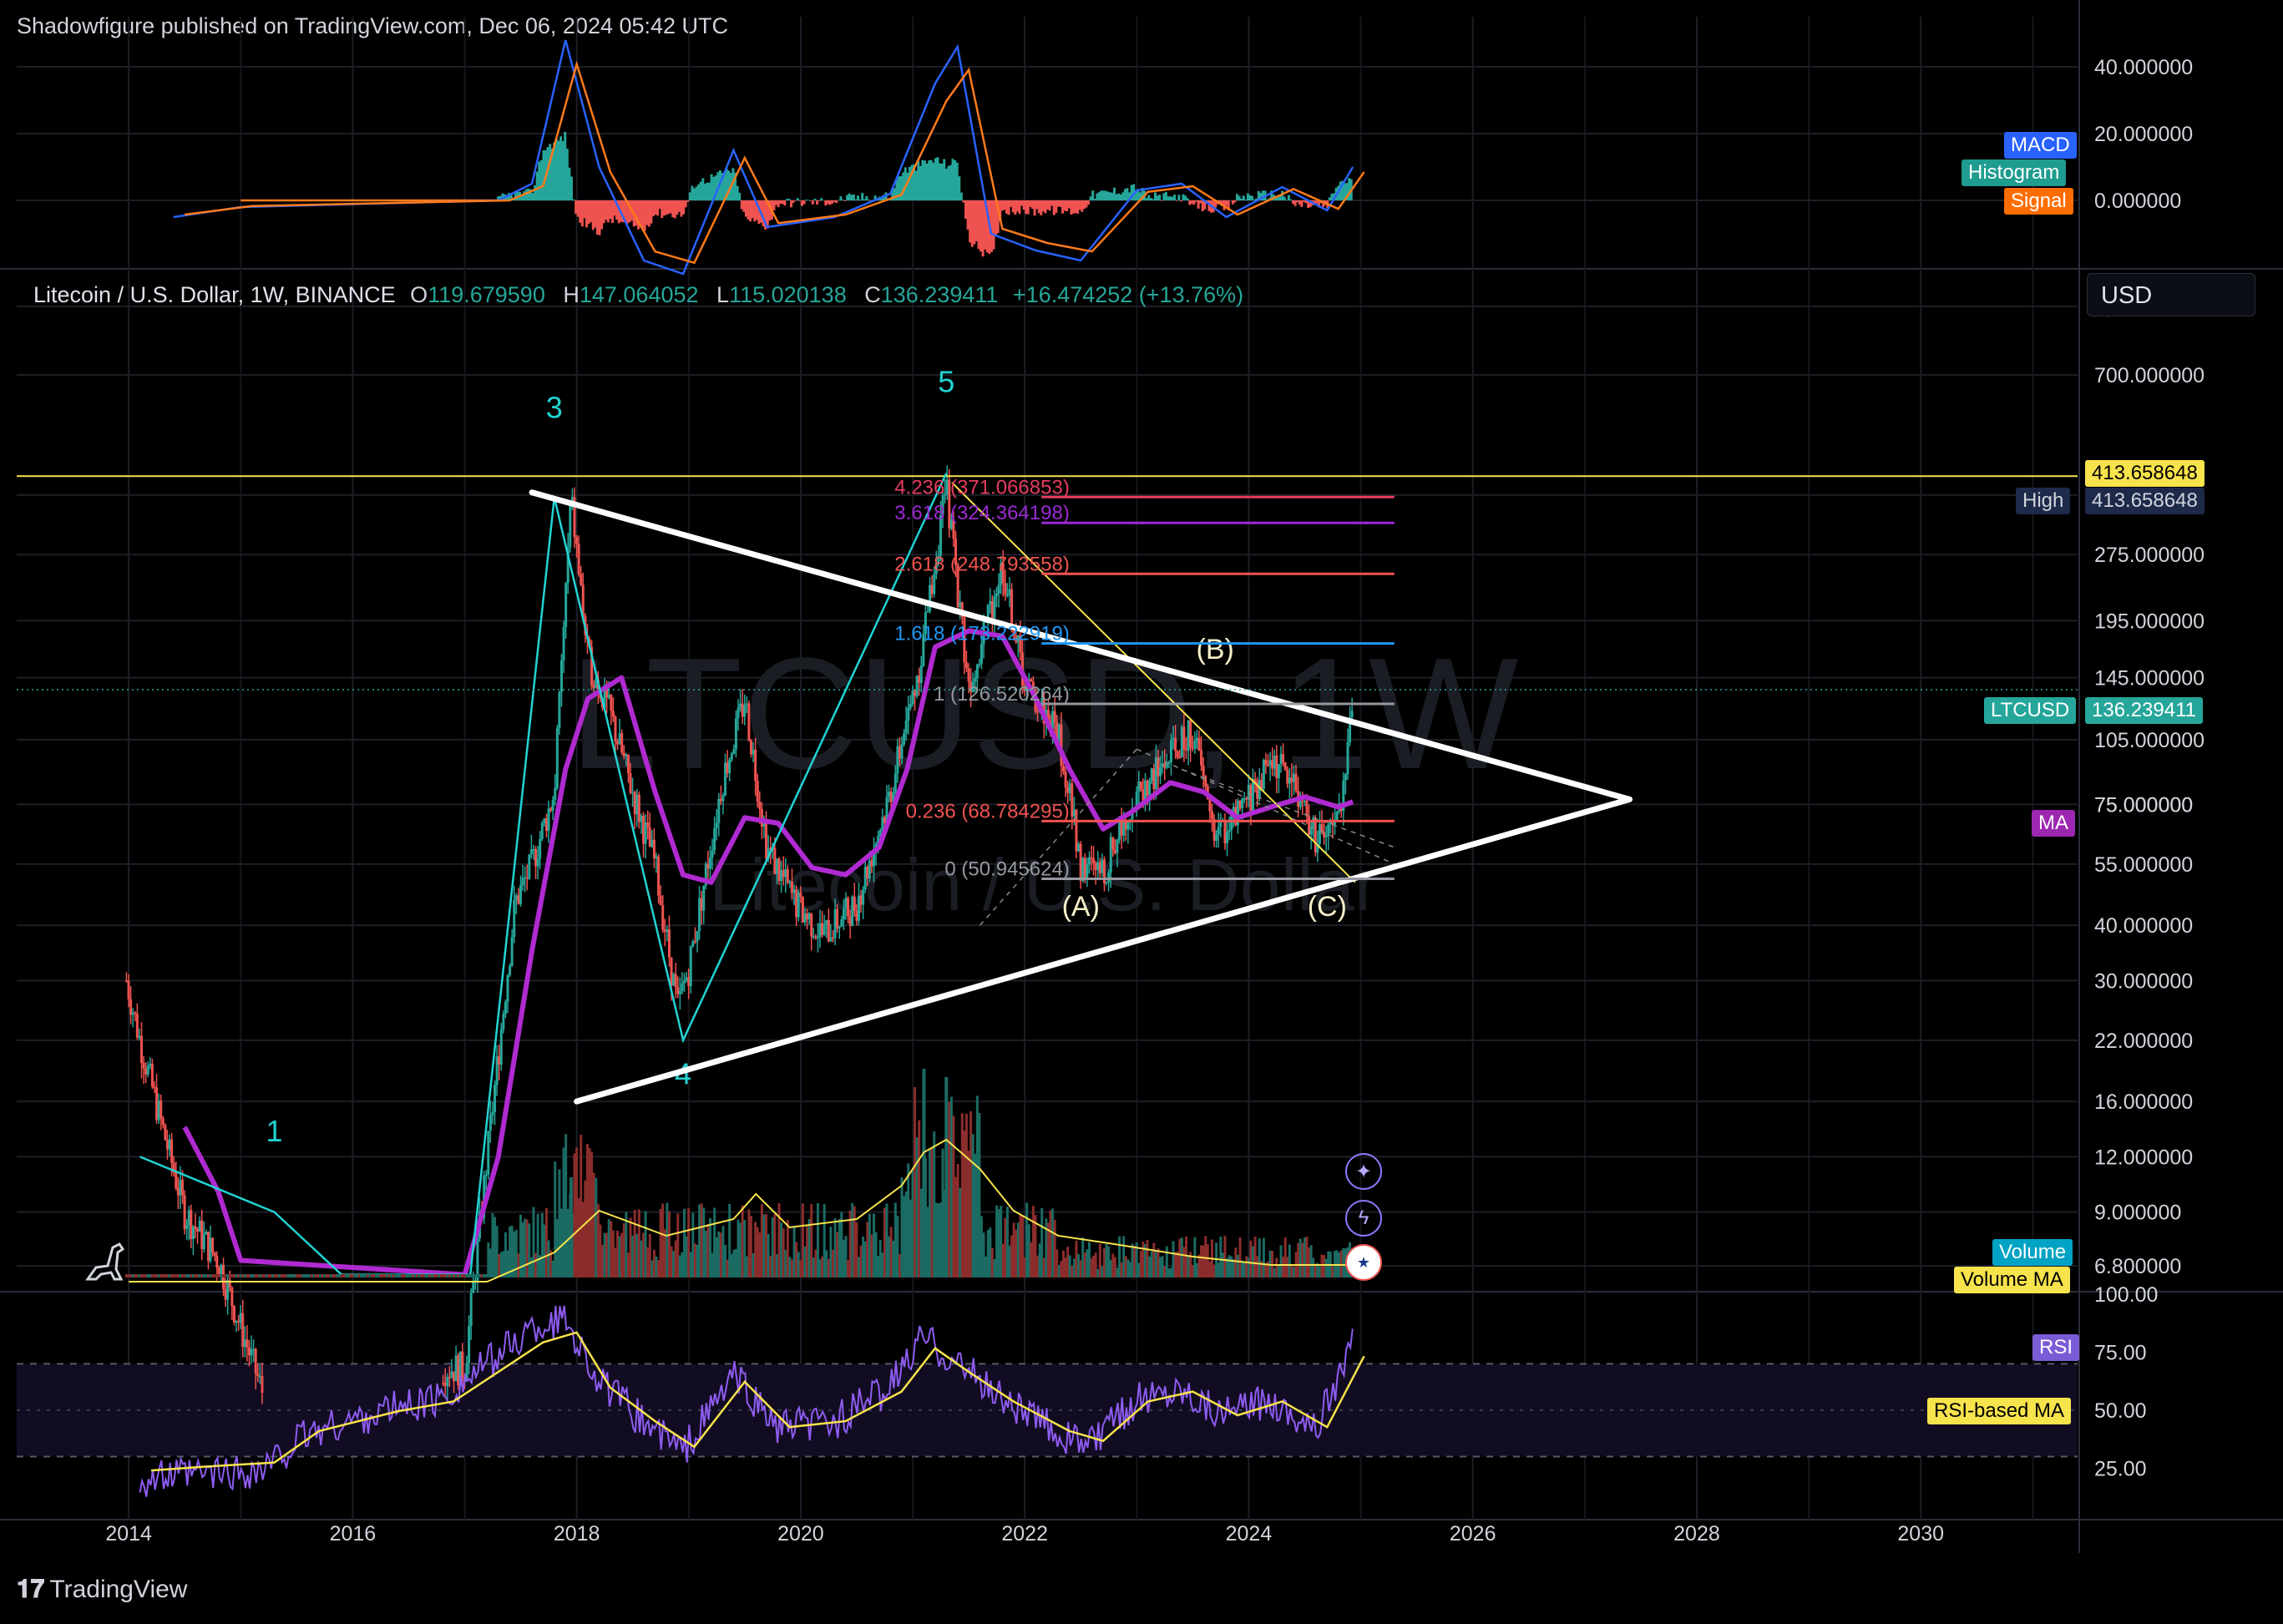 This screenshot has width=2283, height=1624. Describe the element at coordinates (2043, 501) in the screenshot. I see `high-tag: High` at that location.